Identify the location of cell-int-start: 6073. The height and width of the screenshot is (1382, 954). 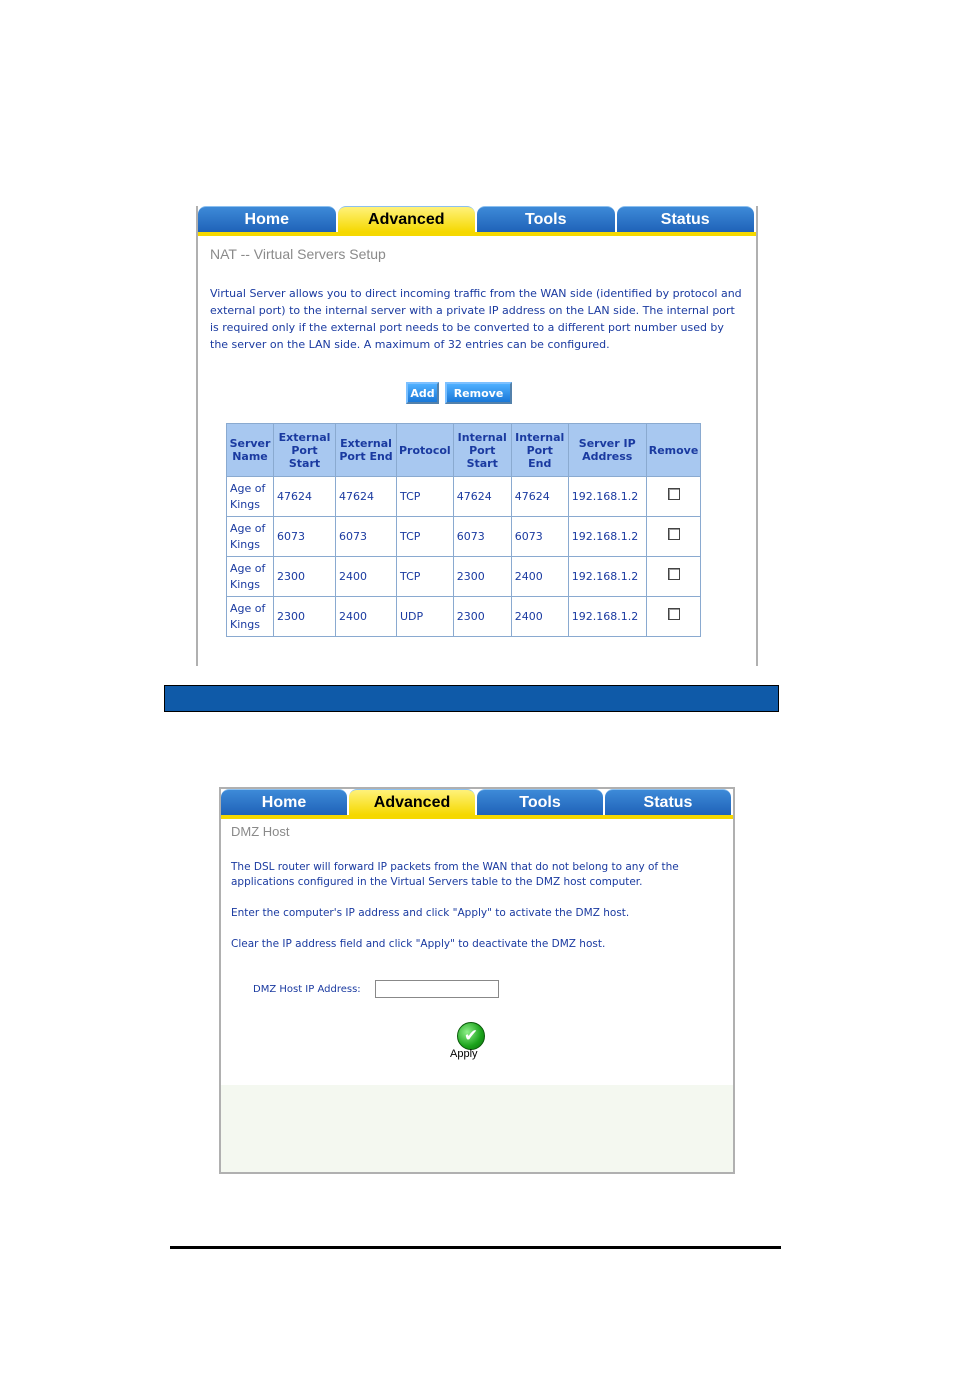
(482, 536).